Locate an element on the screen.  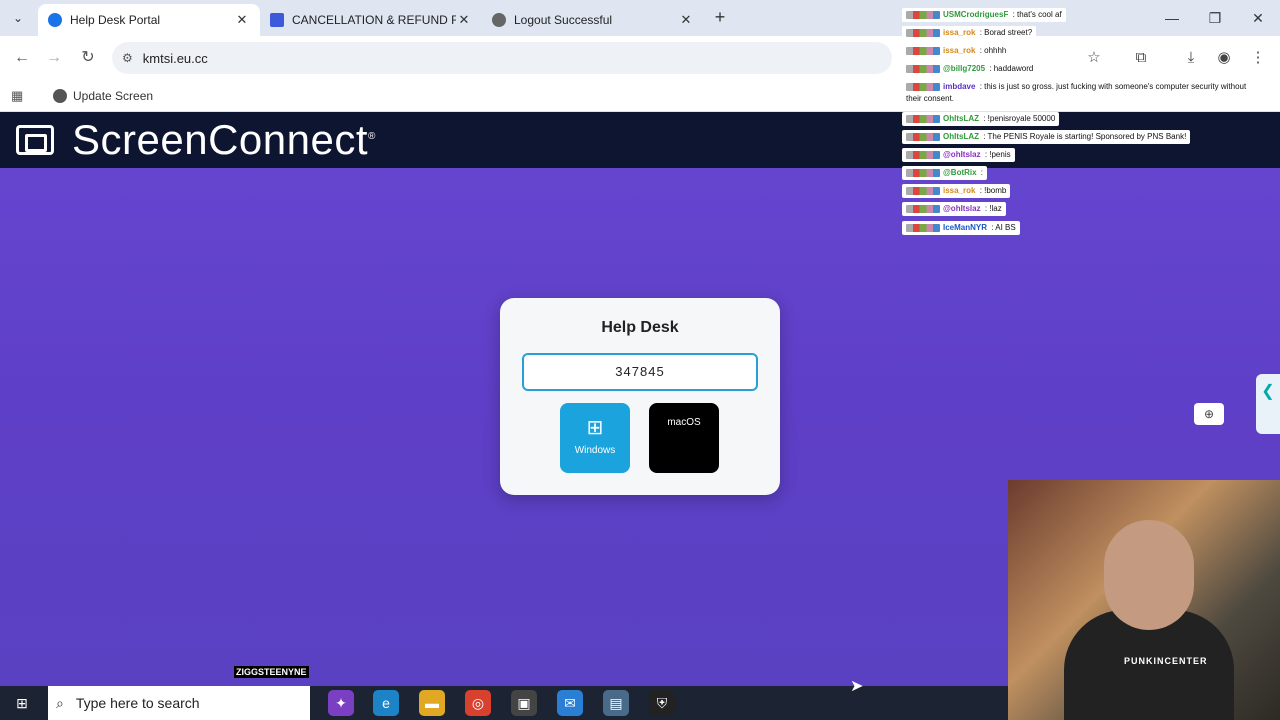
chat-message: USMCrodriguesF : that's cool af is located at coordinates (984, 15).